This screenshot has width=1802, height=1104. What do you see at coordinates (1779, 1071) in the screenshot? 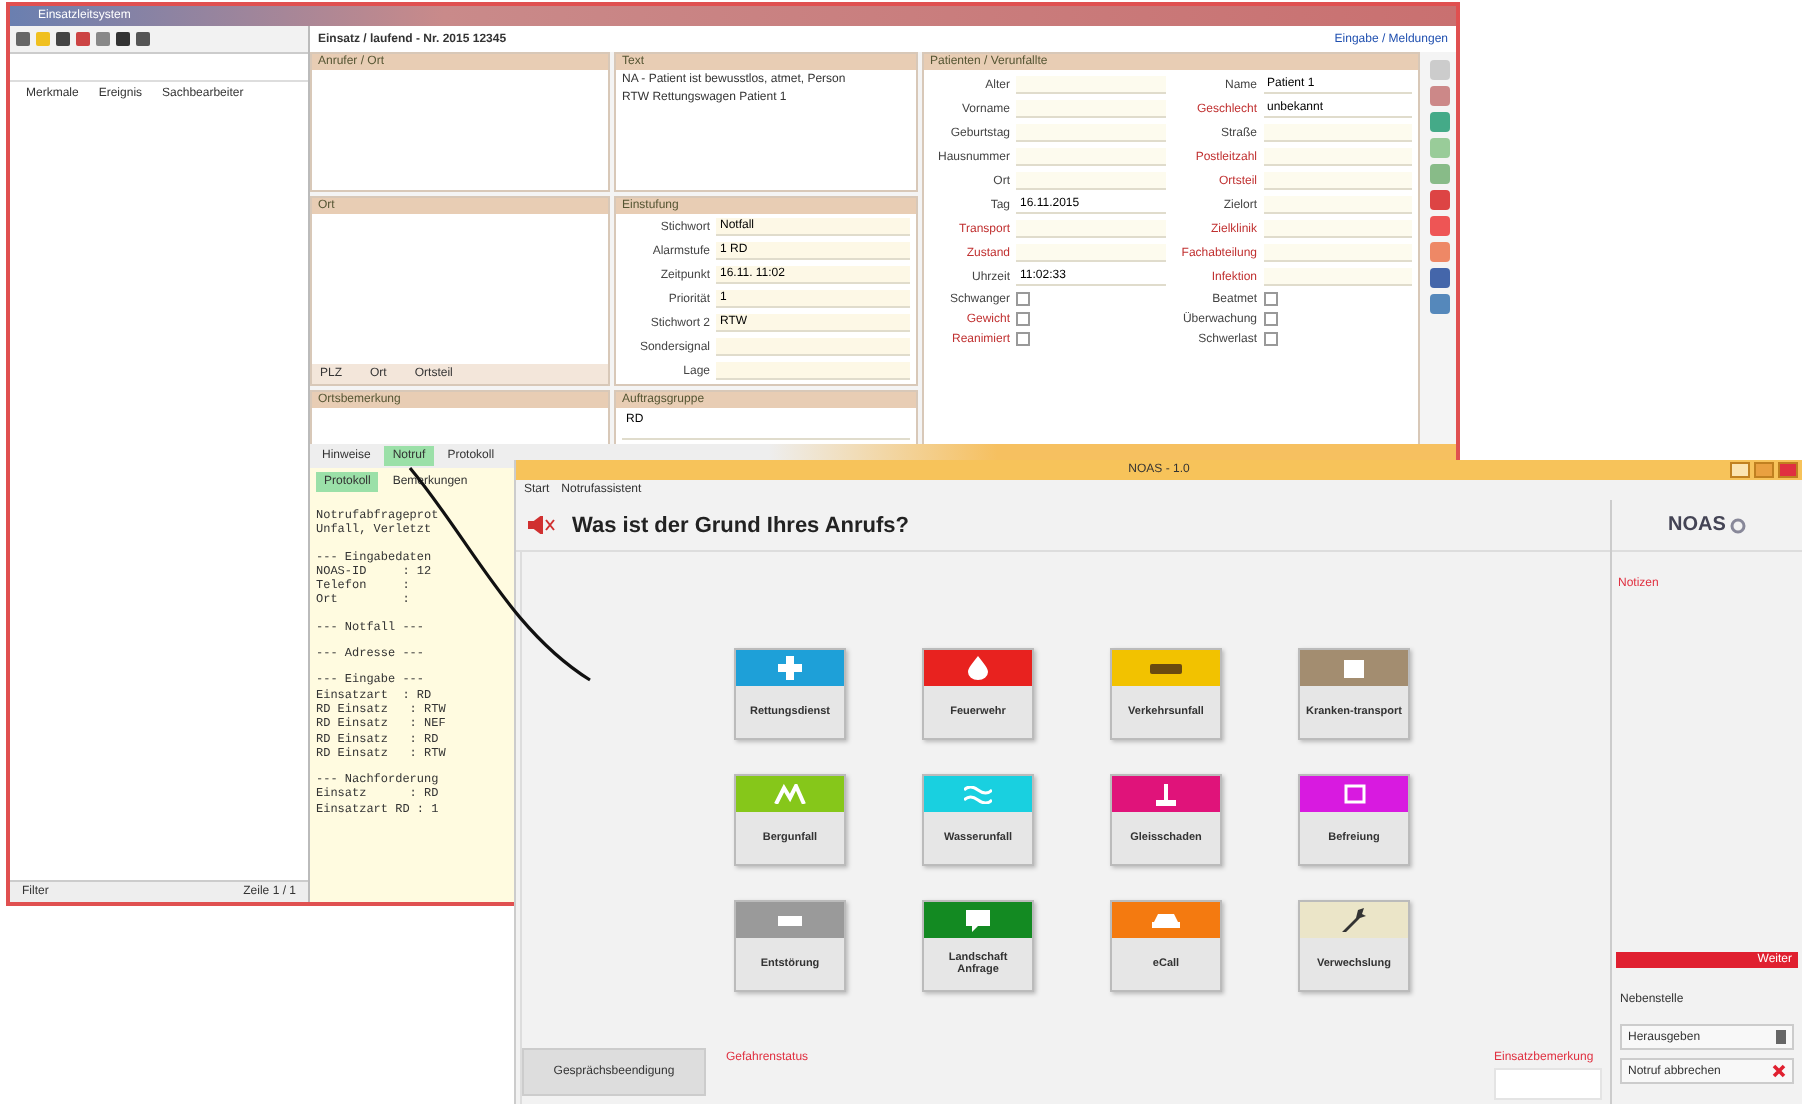
I see `close-icon` at bounding box center [1779, 1071].